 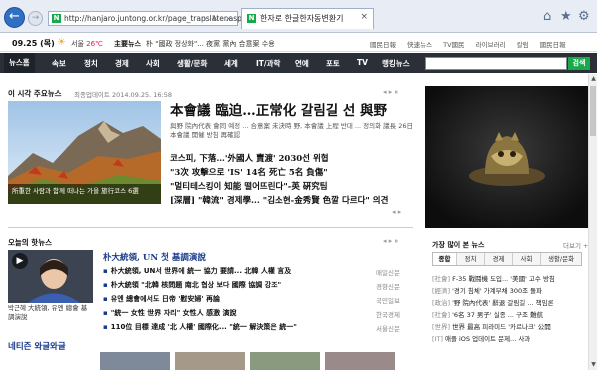 I want to click on refresh-icon: ↻, so click(x=215, y=18).